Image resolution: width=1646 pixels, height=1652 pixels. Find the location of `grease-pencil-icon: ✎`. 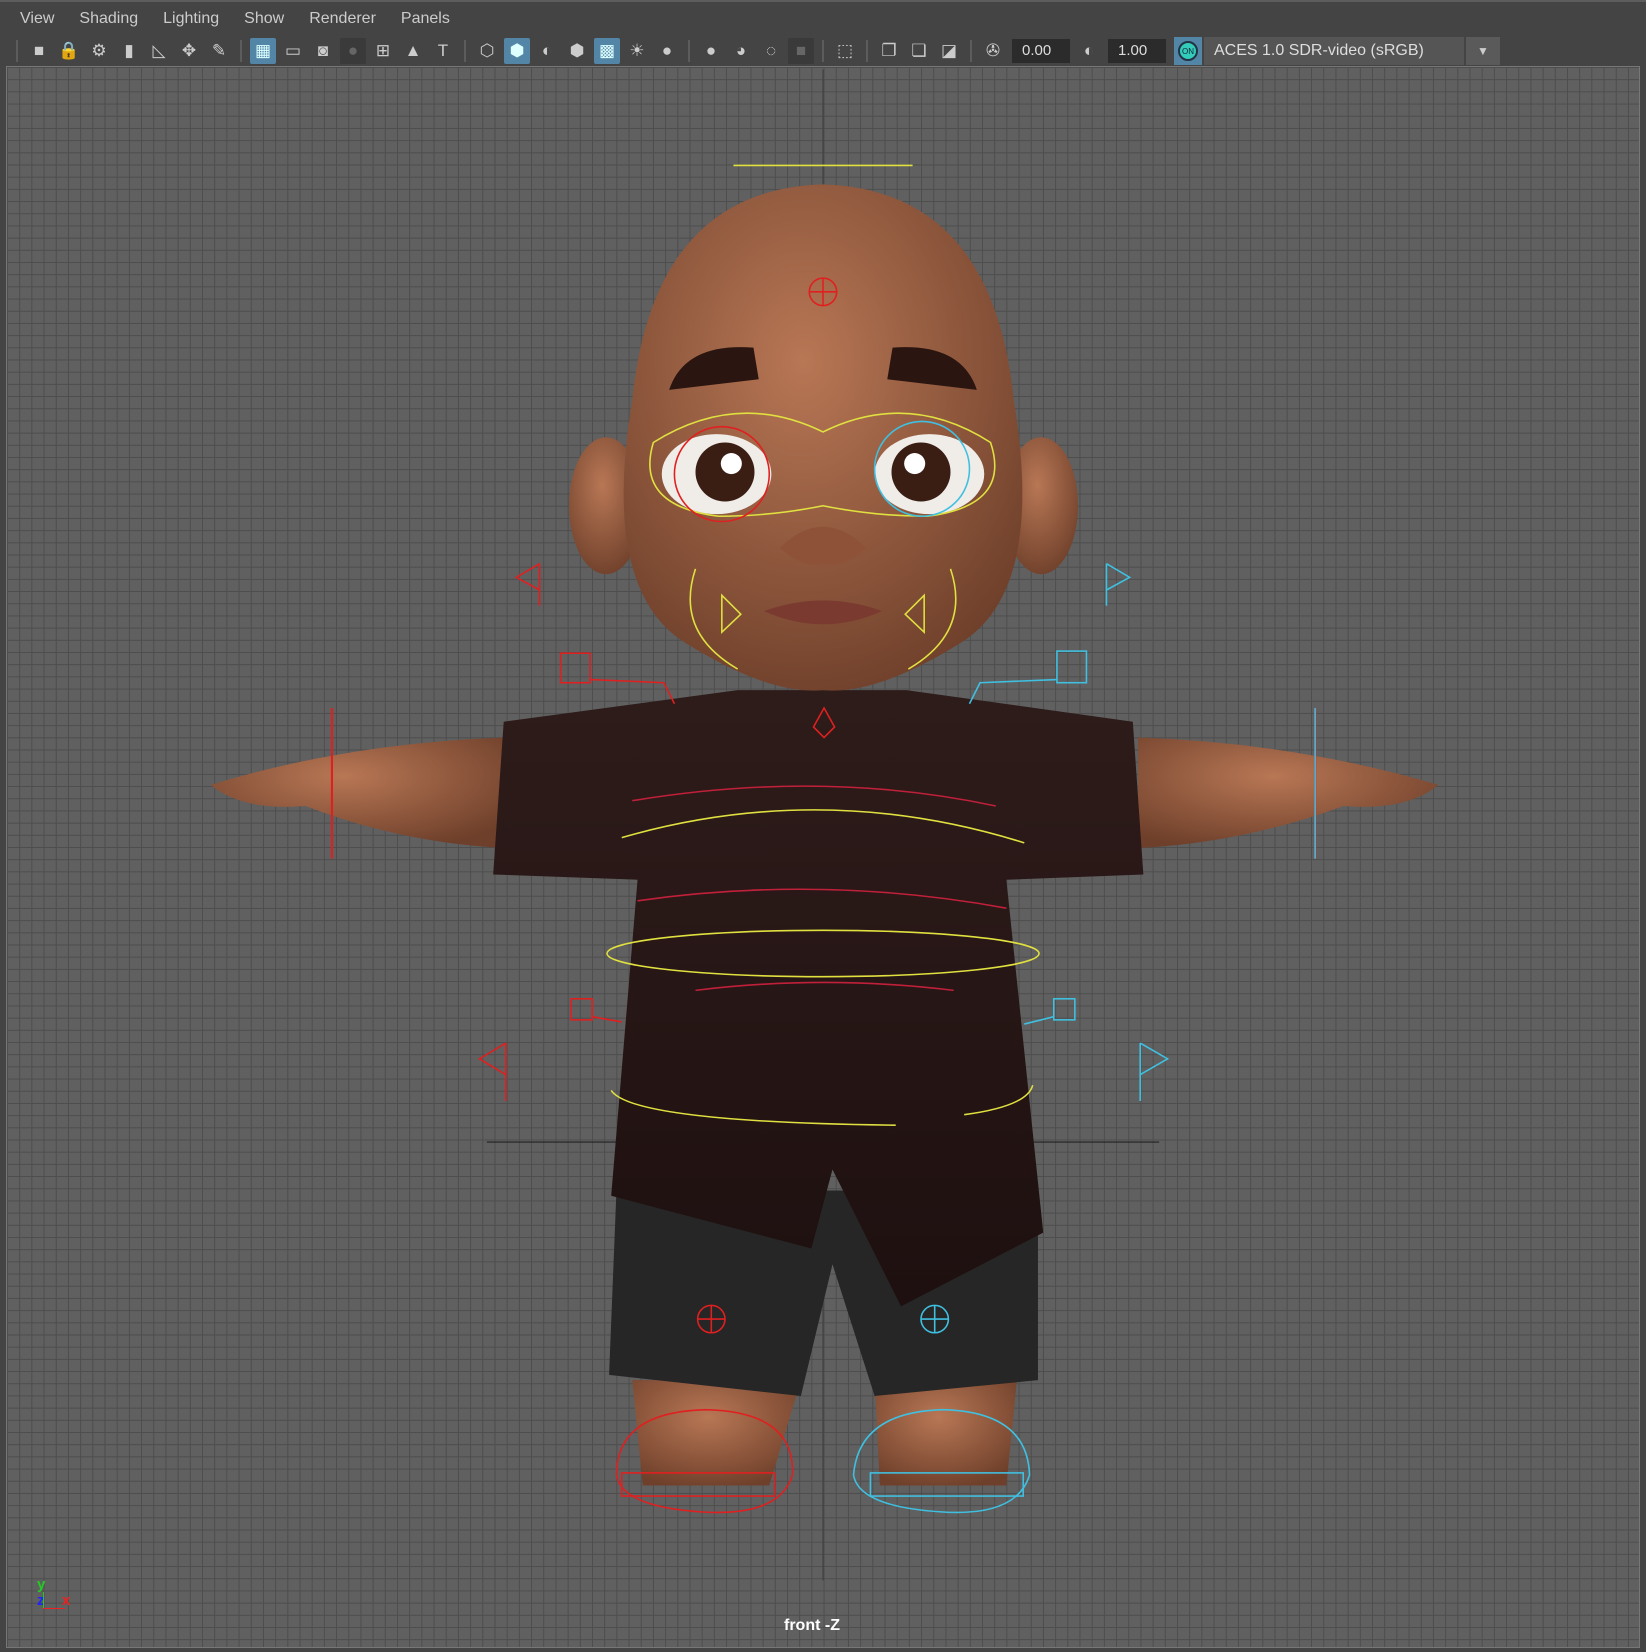

grease-pencil-icon: ✎ is located at coordinates (219, 50).